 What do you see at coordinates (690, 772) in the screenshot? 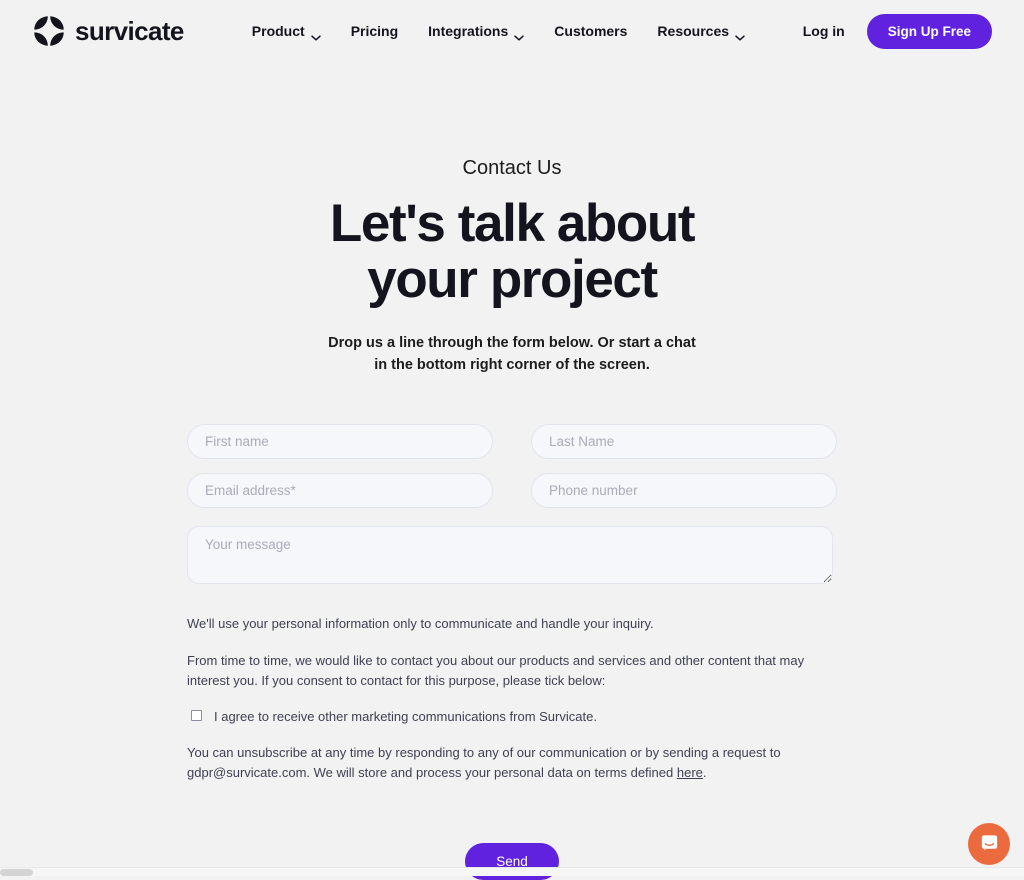
I see `terms-here-link: here` at bounding box center [690, 772].